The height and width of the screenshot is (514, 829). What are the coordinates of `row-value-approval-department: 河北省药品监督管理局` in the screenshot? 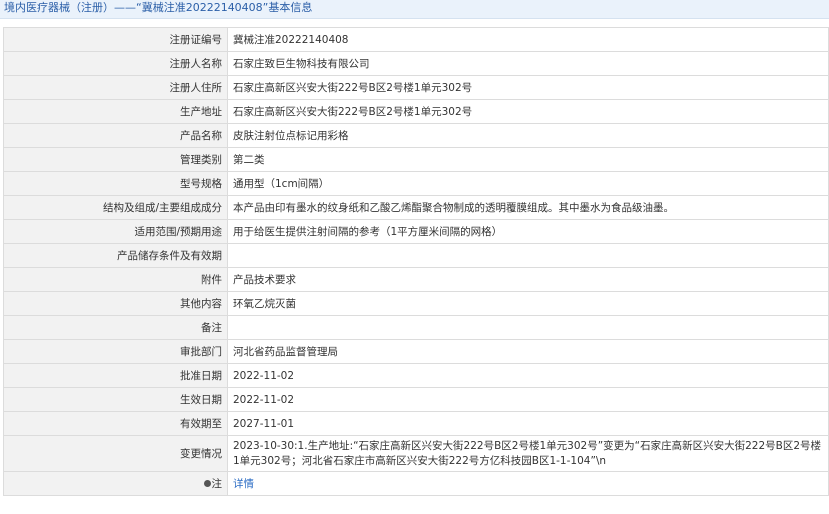 It's located at (528, 351).